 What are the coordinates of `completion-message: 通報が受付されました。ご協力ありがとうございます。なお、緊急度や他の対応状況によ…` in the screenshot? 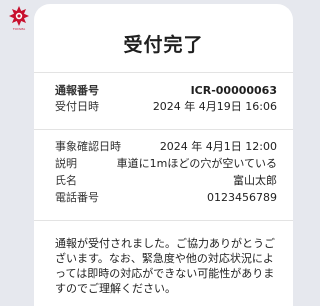 It's located at (165, 266).